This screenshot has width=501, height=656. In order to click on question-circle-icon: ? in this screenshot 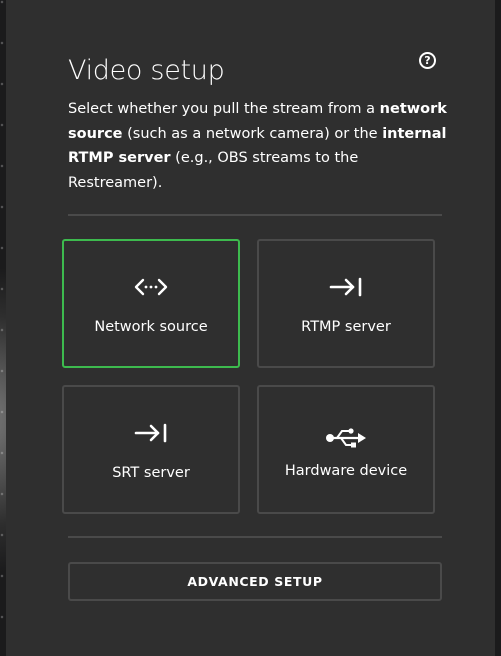, I will do `click(427, 60)`.